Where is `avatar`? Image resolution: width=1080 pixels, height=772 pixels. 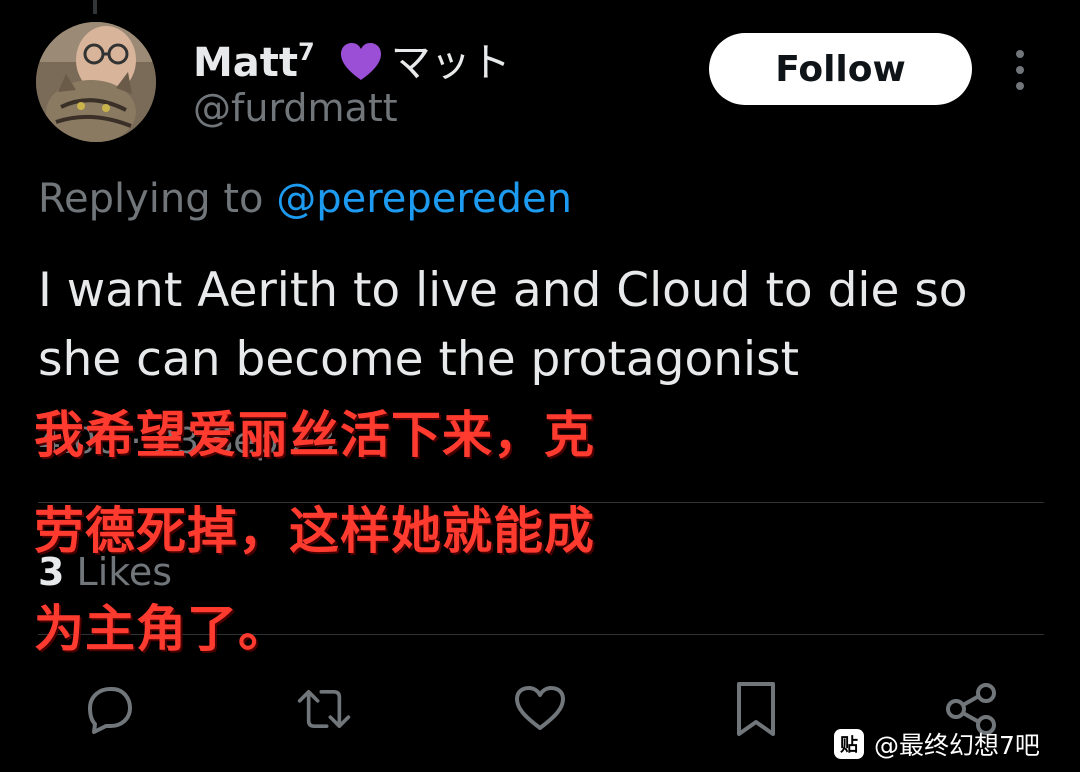 avatar is located at coordinates (96, 82).